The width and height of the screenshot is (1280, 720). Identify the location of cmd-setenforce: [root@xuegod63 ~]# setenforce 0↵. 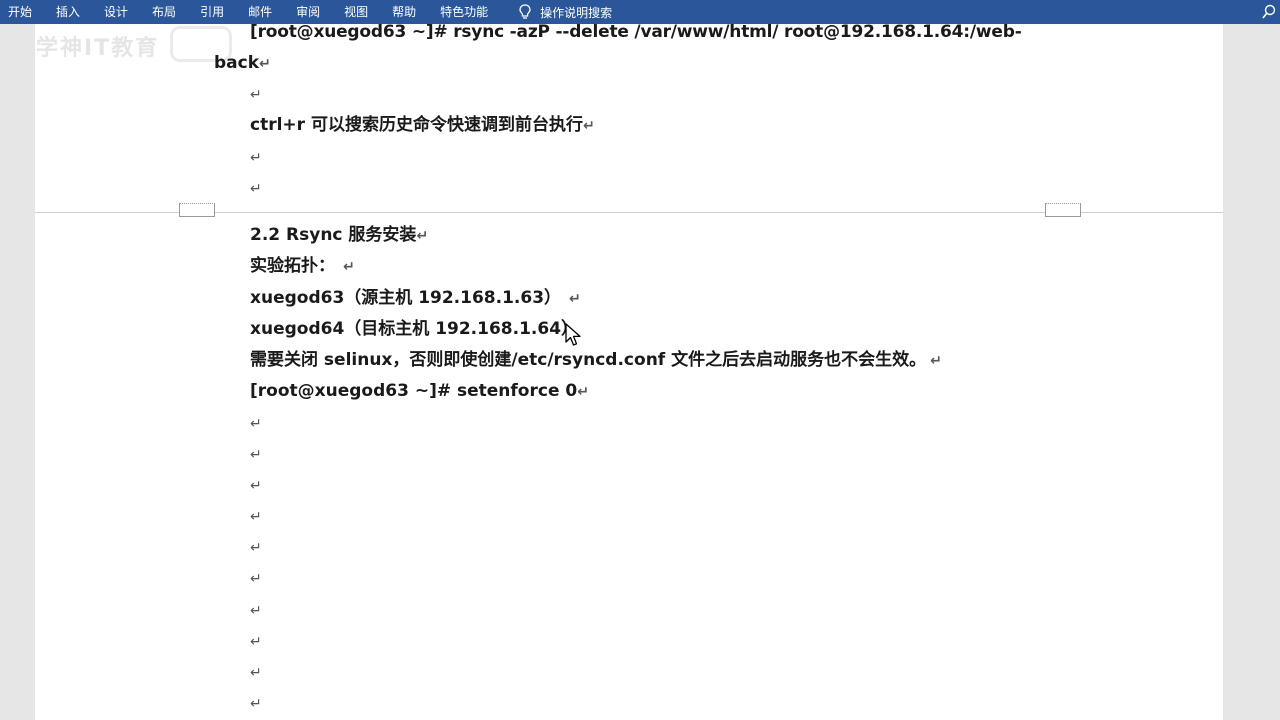
(419, 391).